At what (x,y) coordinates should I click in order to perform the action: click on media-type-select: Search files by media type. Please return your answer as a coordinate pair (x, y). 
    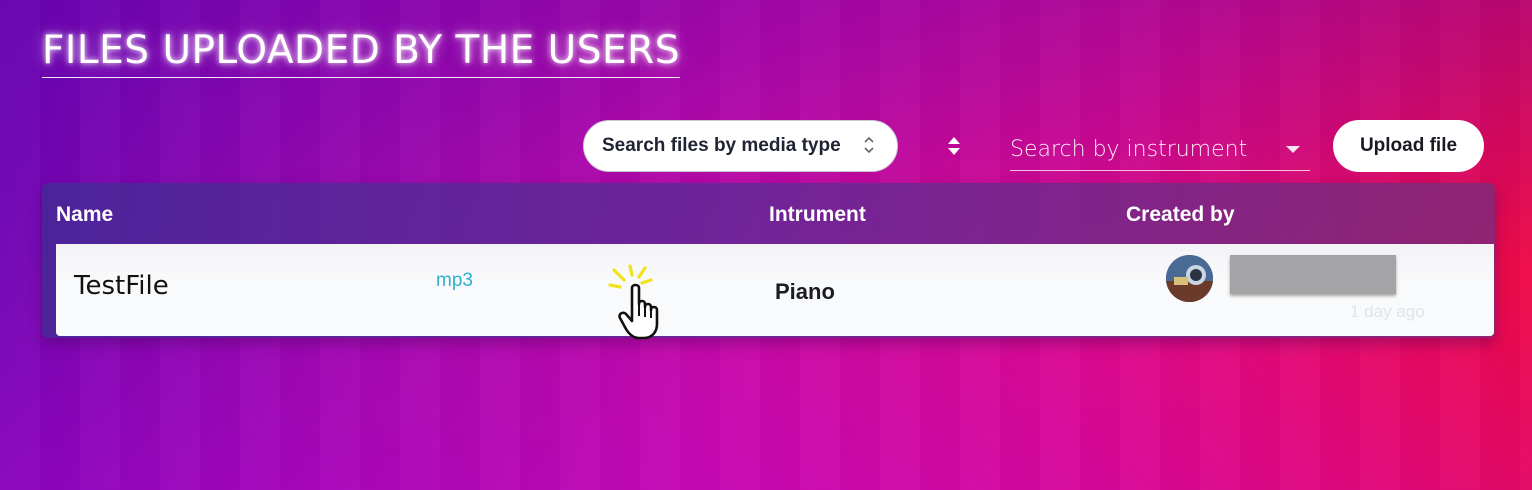
    Looking at the image, I should click on (740, 146).